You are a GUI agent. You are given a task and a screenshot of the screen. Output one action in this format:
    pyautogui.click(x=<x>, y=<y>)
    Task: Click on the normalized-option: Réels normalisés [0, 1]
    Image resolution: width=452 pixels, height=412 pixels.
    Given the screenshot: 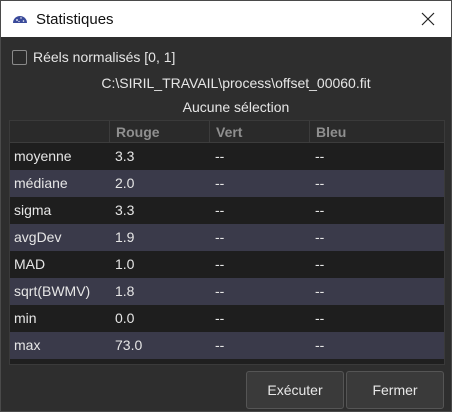 What is the action you would take?
    pyautogui.click(x=93, y=57)
    